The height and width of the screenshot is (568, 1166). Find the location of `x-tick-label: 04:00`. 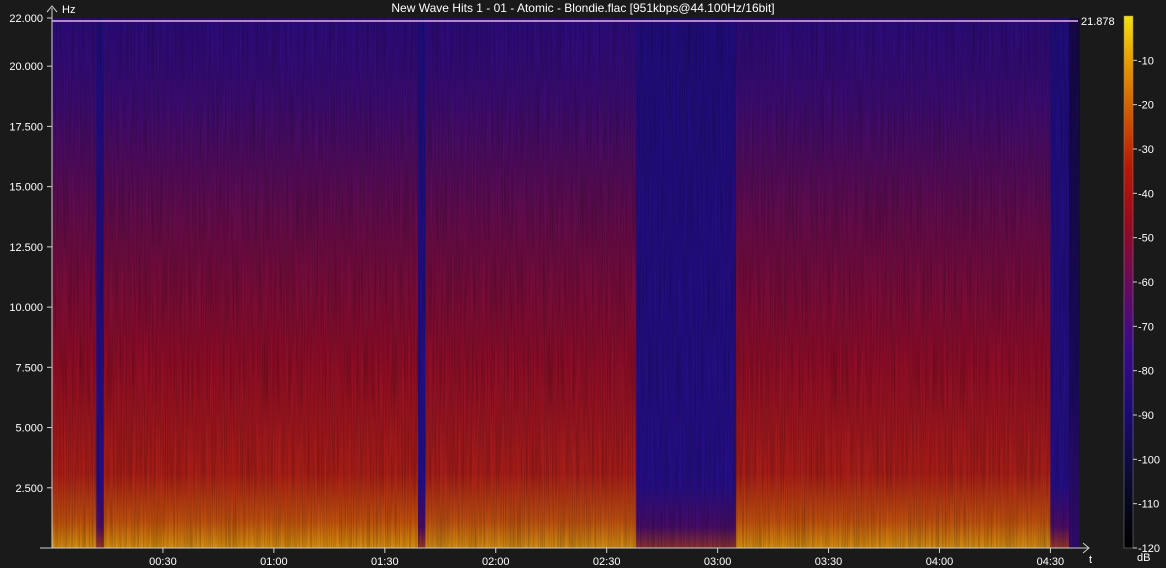

x-tick-label: 04:00 is located at coordinates (940, 562).